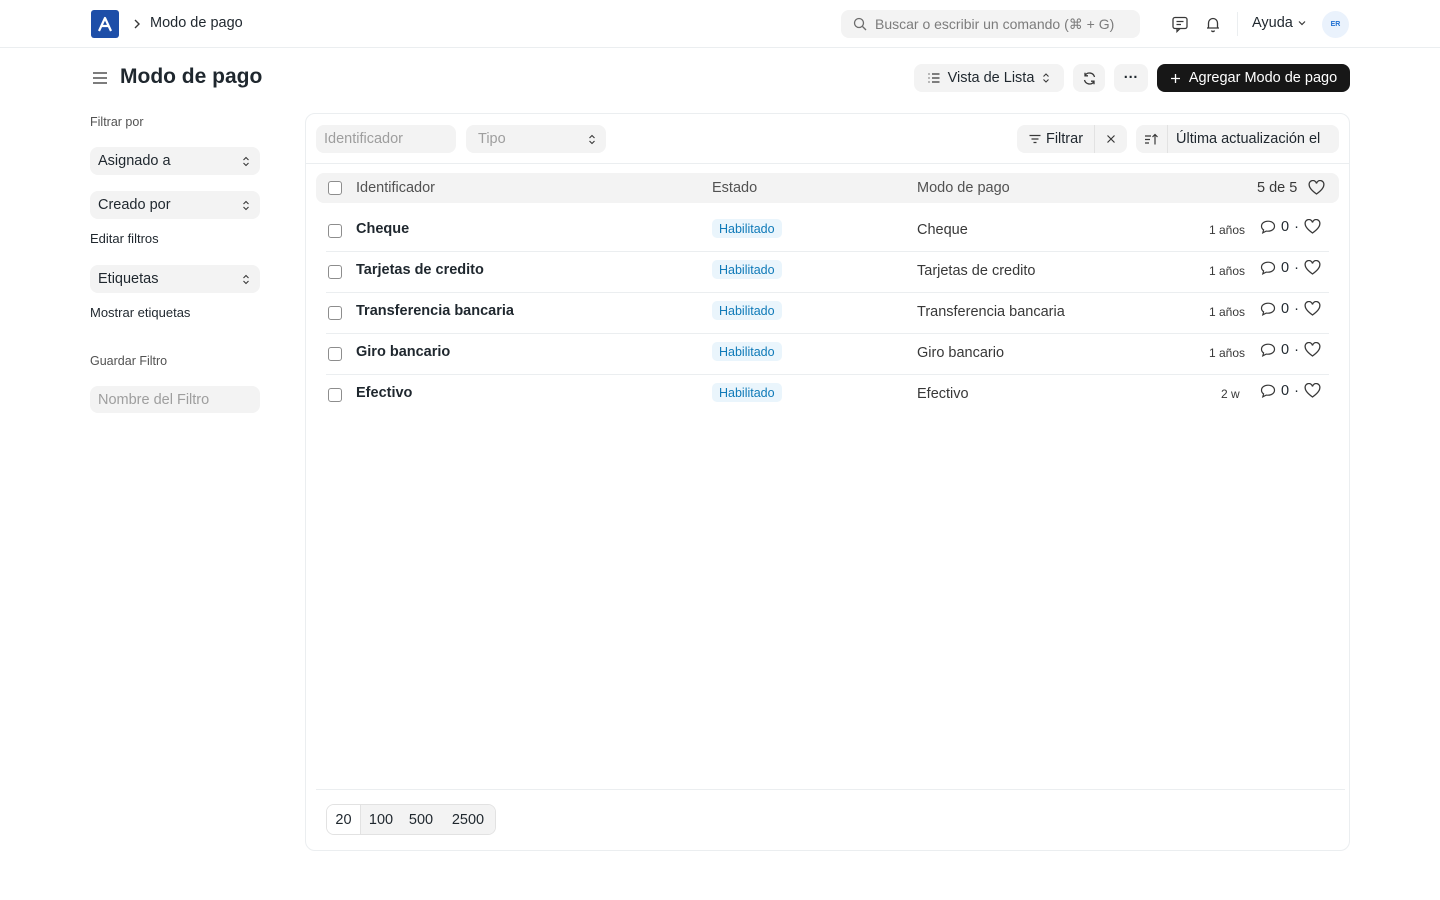 The image size is (1440, 900). I want to click on row-name: Tarjetas de credito, so click(420, 270).